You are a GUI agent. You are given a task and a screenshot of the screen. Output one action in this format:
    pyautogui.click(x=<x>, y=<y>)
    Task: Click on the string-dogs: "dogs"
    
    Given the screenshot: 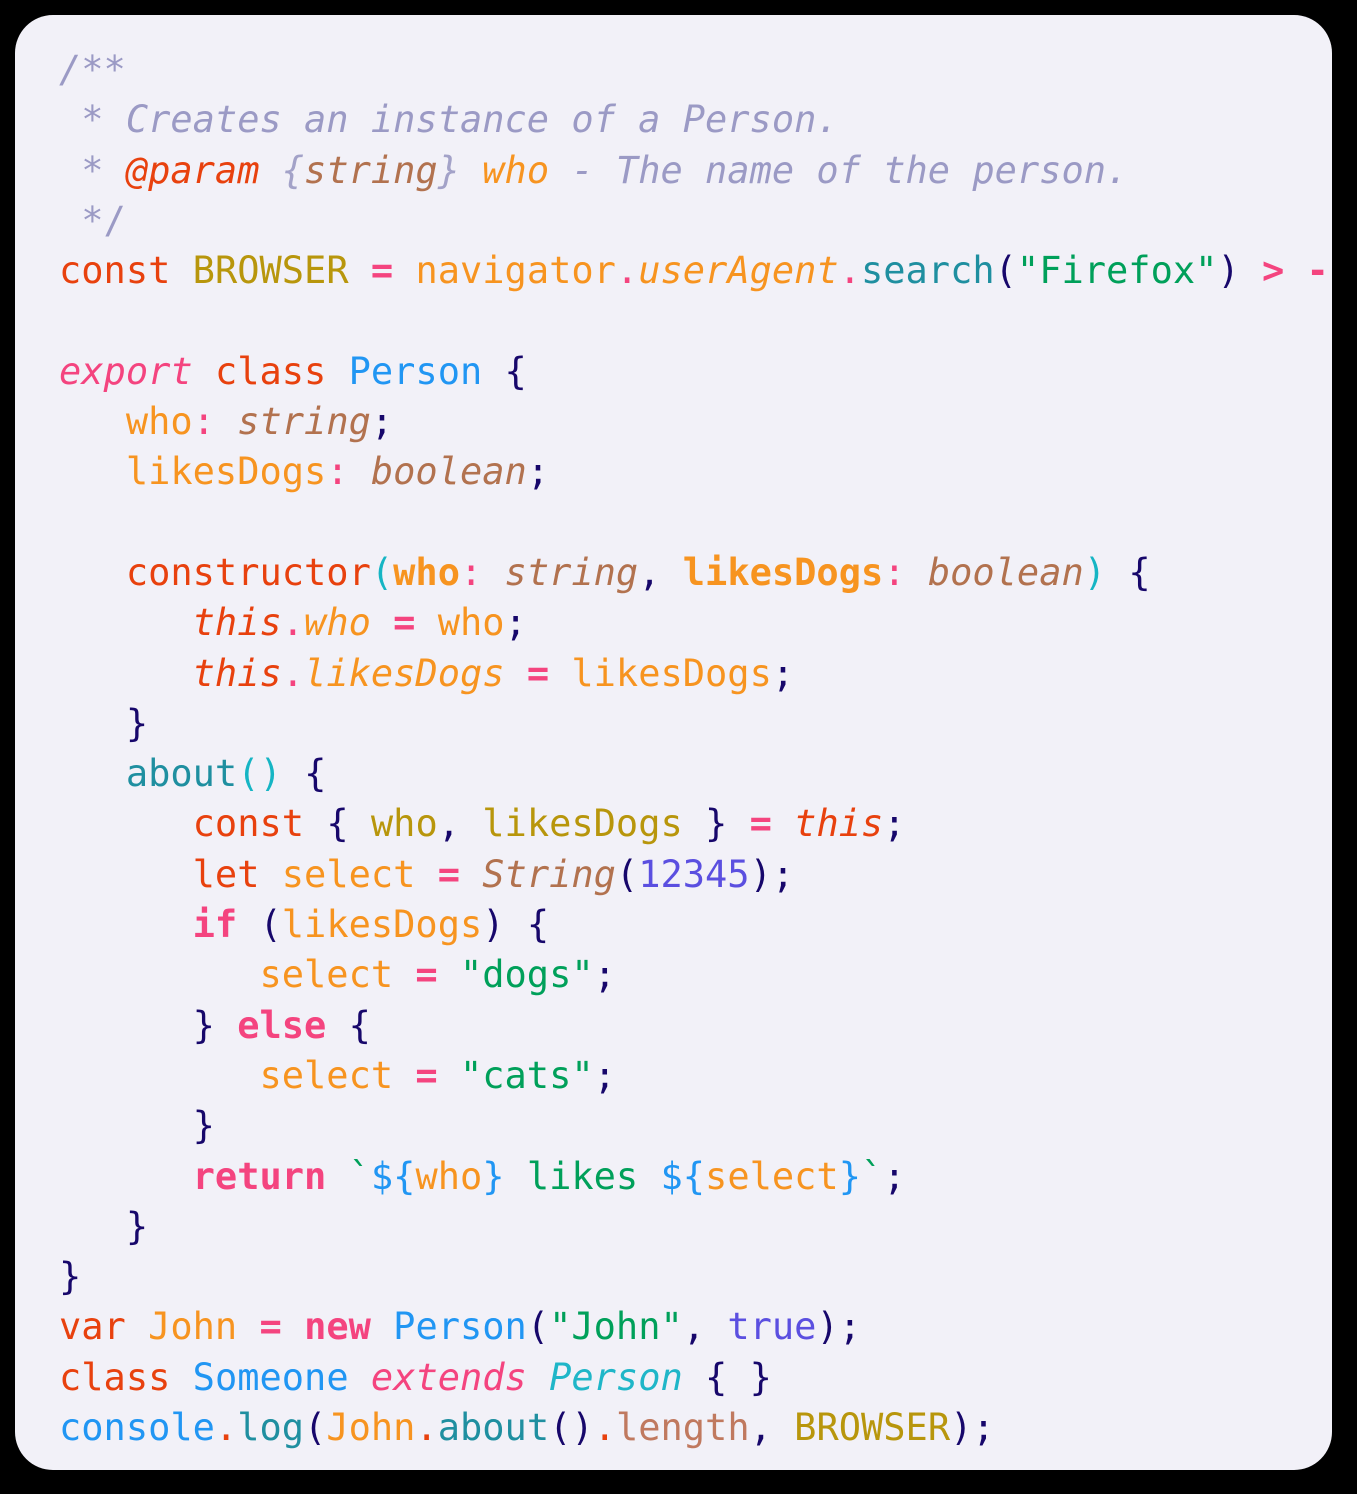 What is the action you would take?
    pyautogui.click(x=526, y=975)
    